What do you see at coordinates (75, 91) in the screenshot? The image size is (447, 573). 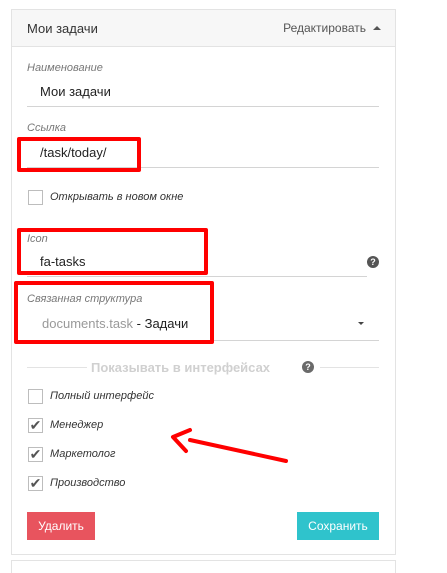 I see `name-input: Мои задачи` at bounding box center [75, 91].